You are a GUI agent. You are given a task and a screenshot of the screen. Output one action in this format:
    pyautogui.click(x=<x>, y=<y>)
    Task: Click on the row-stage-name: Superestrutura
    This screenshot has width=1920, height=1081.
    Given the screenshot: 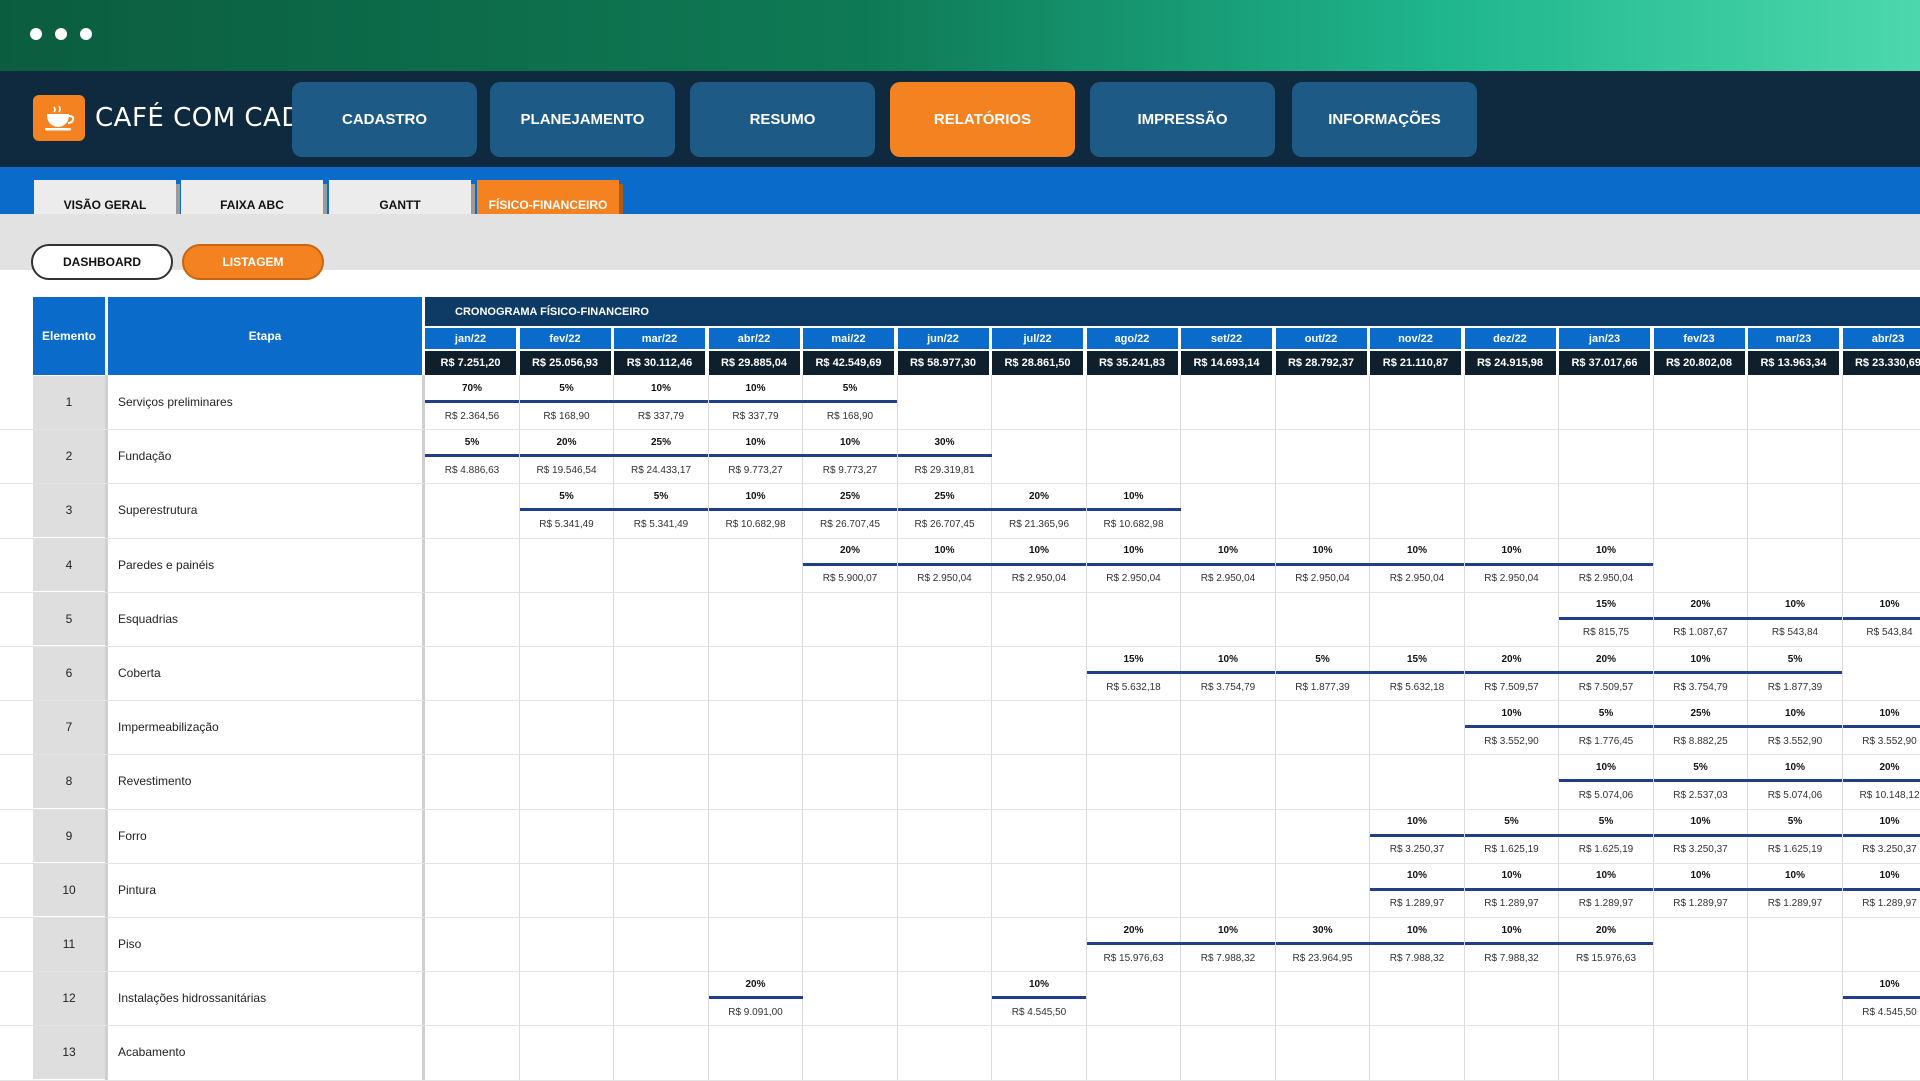 What is the action you would take?
    pyautogui.click(x=268, y=510)
    